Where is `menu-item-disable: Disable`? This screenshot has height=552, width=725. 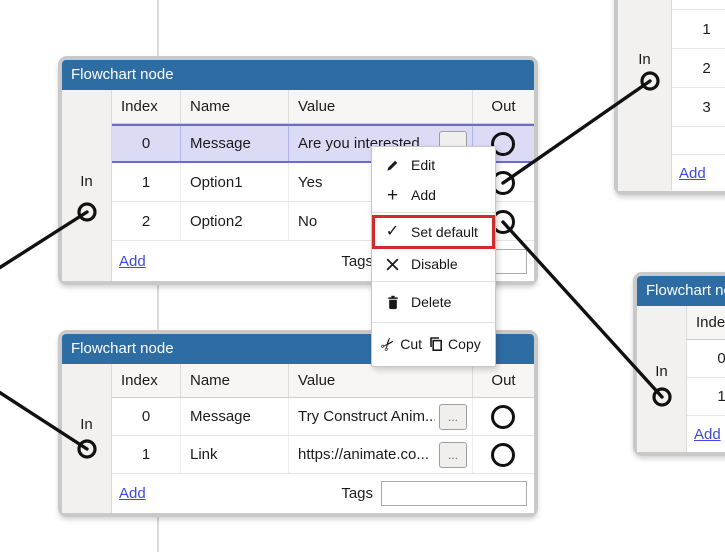
menu-item-disable: Disable is located at coordinates (433, 264).